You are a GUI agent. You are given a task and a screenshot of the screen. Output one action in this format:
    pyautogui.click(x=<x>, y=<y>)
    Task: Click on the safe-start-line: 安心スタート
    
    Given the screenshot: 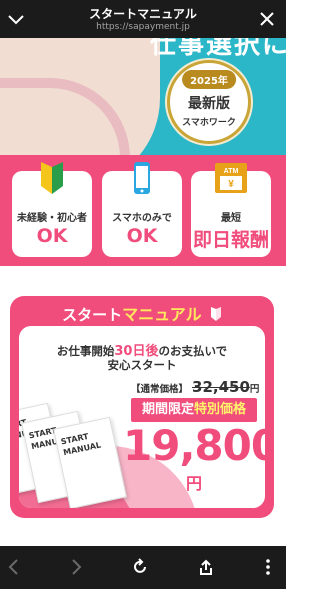 What is the action you would take?
    pyautogui.click(x=142, y=365)
    